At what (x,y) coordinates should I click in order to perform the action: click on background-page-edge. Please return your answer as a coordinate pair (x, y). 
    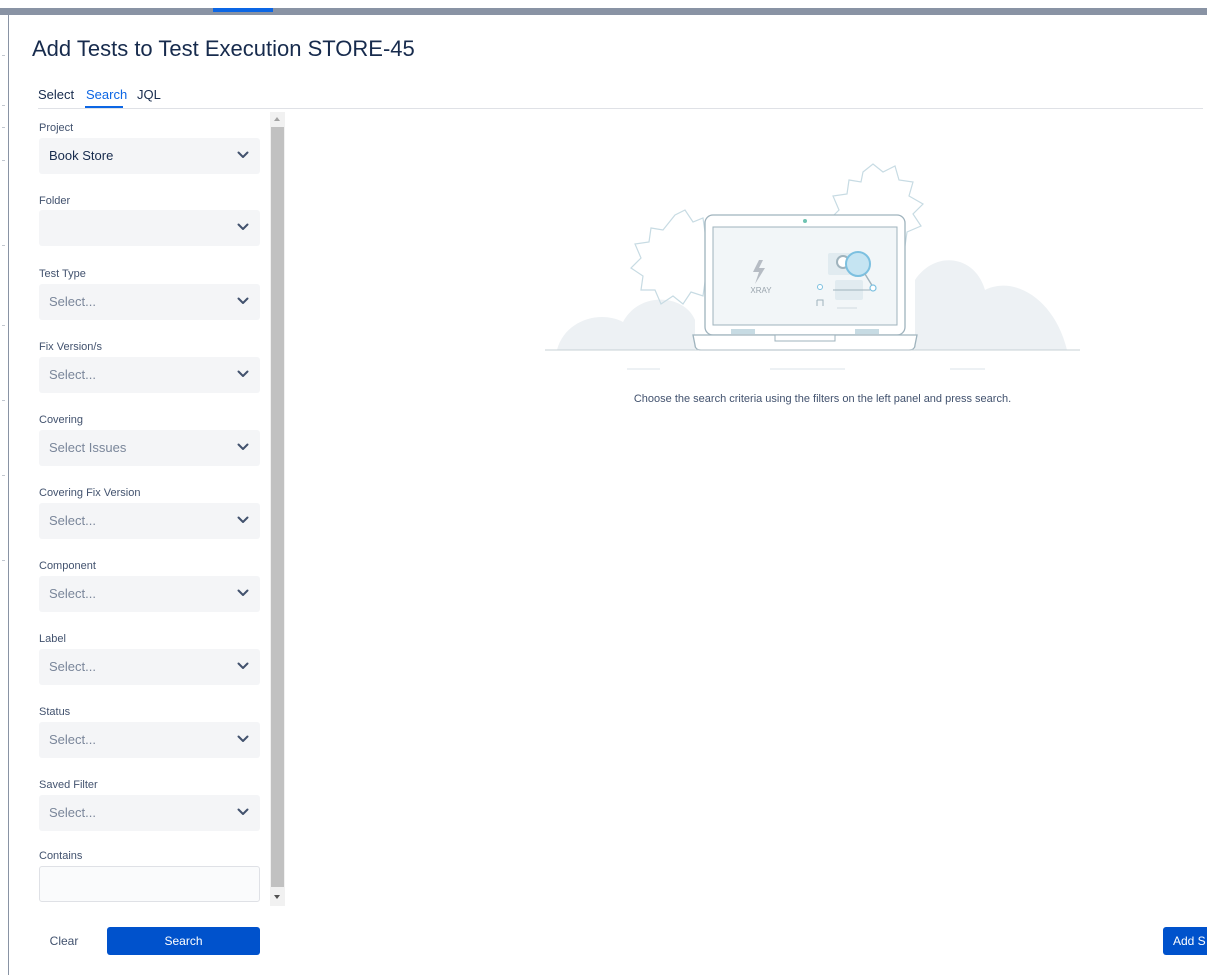
    Looking at the image, I should click on (4, 495).